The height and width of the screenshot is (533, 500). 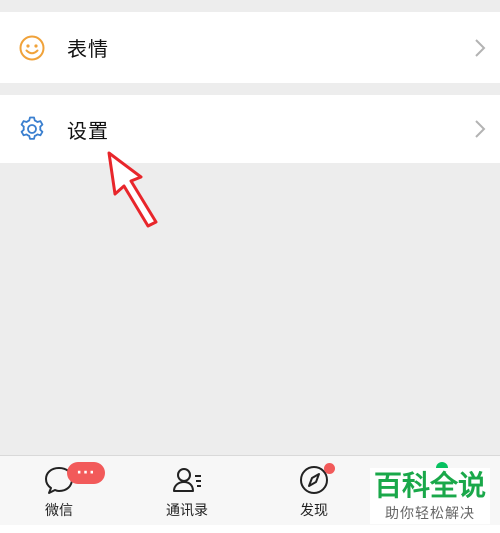 I want to click on smile-icon, so click(x=32, y=47).